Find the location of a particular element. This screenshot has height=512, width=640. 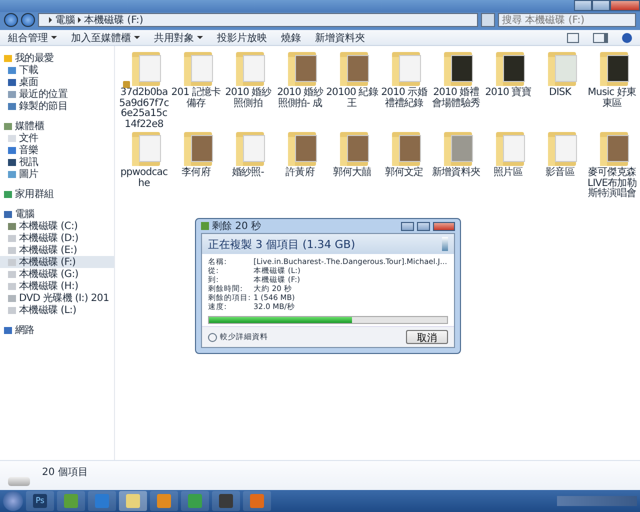

sidebar-item: 圖片 is located at coordinates (57, 174).